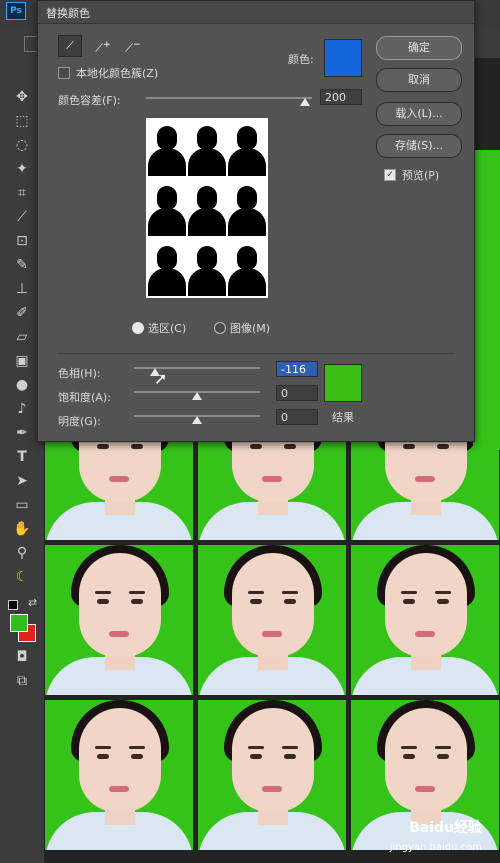  Describe the element at coordinates (341, 97) in the screenshot. I see `tolerance-input: 200` at that location.